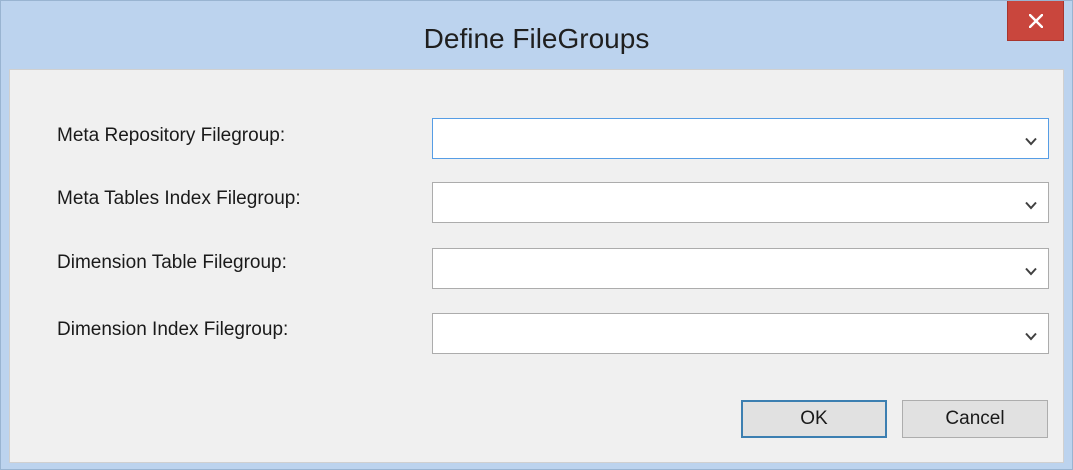  I want to click on meta-repository-filegroup-select, so click(740, 138).